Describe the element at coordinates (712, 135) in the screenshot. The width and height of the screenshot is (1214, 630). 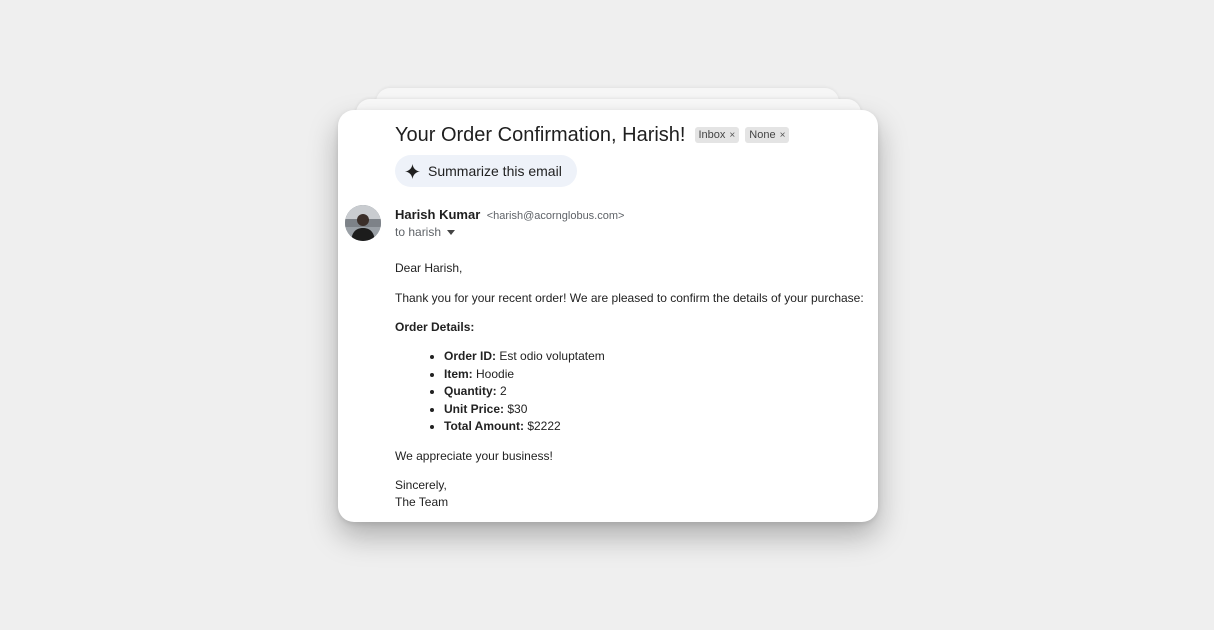
I see `label-chip-text: Inbox` at that location.